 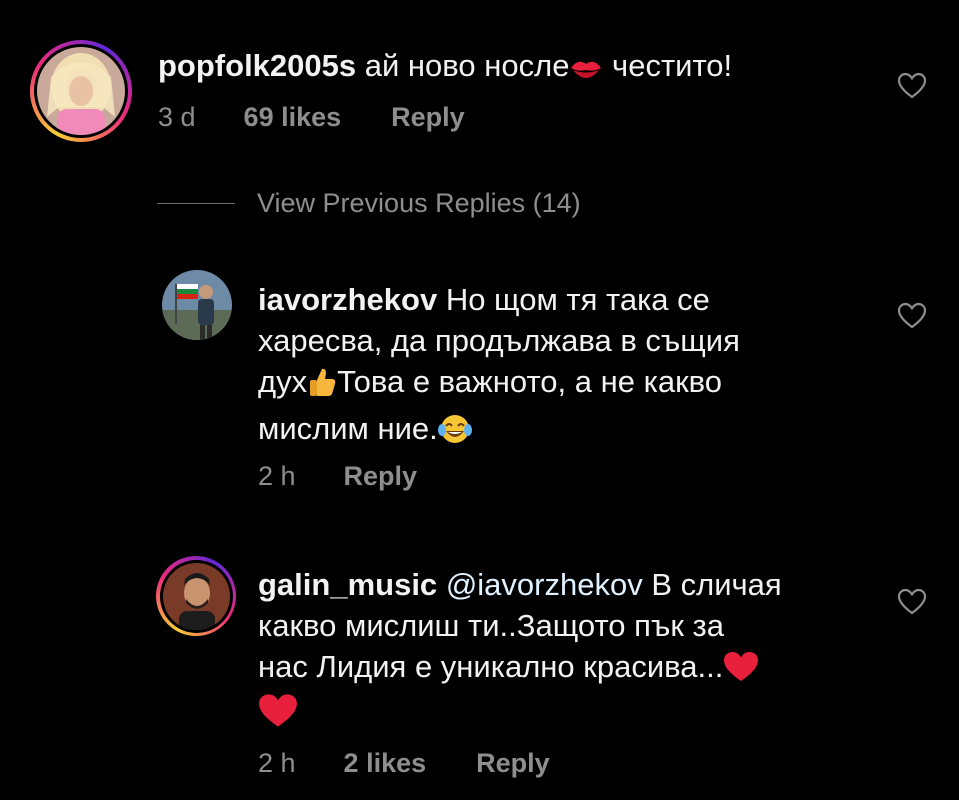 What do you see at coordinates (347, 299) in the screenshot?
I see `username: iavorzhekov` at bounding box center [347, 299].